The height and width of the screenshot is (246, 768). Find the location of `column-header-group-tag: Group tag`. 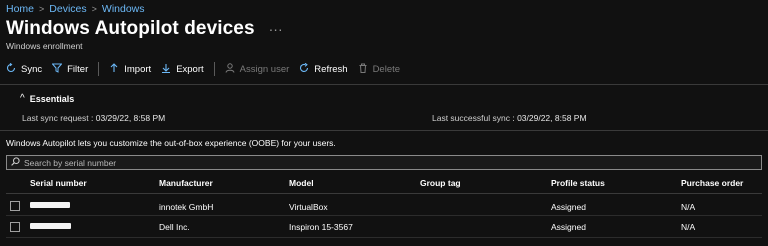

column-header-group-tag: Group tag is located at coordinates (440, 183).